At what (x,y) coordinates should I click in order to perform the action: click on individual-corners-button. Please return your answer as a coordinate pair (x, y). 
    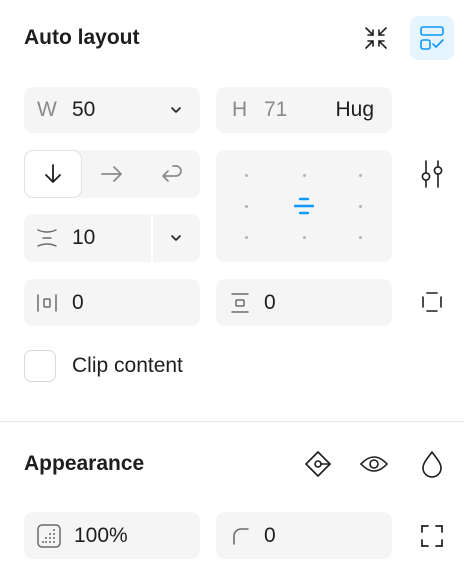
    Looking at the image, I should click on (432, 536).